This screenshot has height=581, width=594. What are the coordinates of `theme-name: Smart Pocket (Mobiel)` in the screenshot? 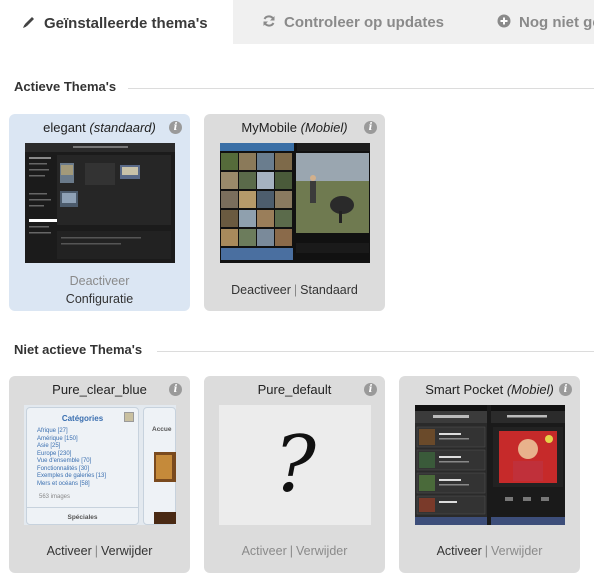 It's located at (489, 389).